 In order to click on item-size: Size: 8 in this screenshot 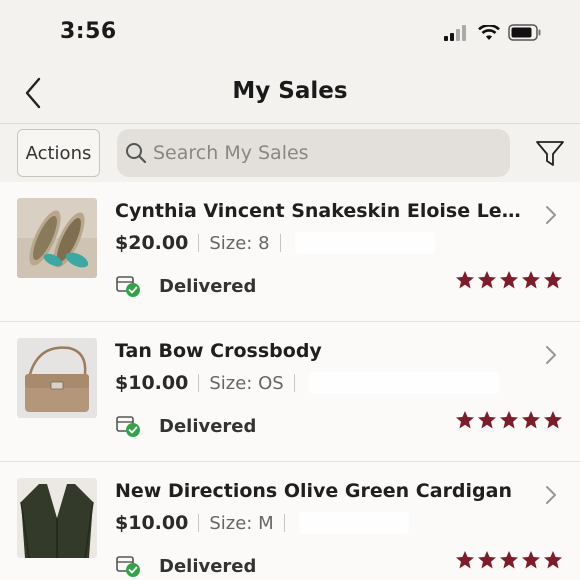, I will do `click(239, 243)`.